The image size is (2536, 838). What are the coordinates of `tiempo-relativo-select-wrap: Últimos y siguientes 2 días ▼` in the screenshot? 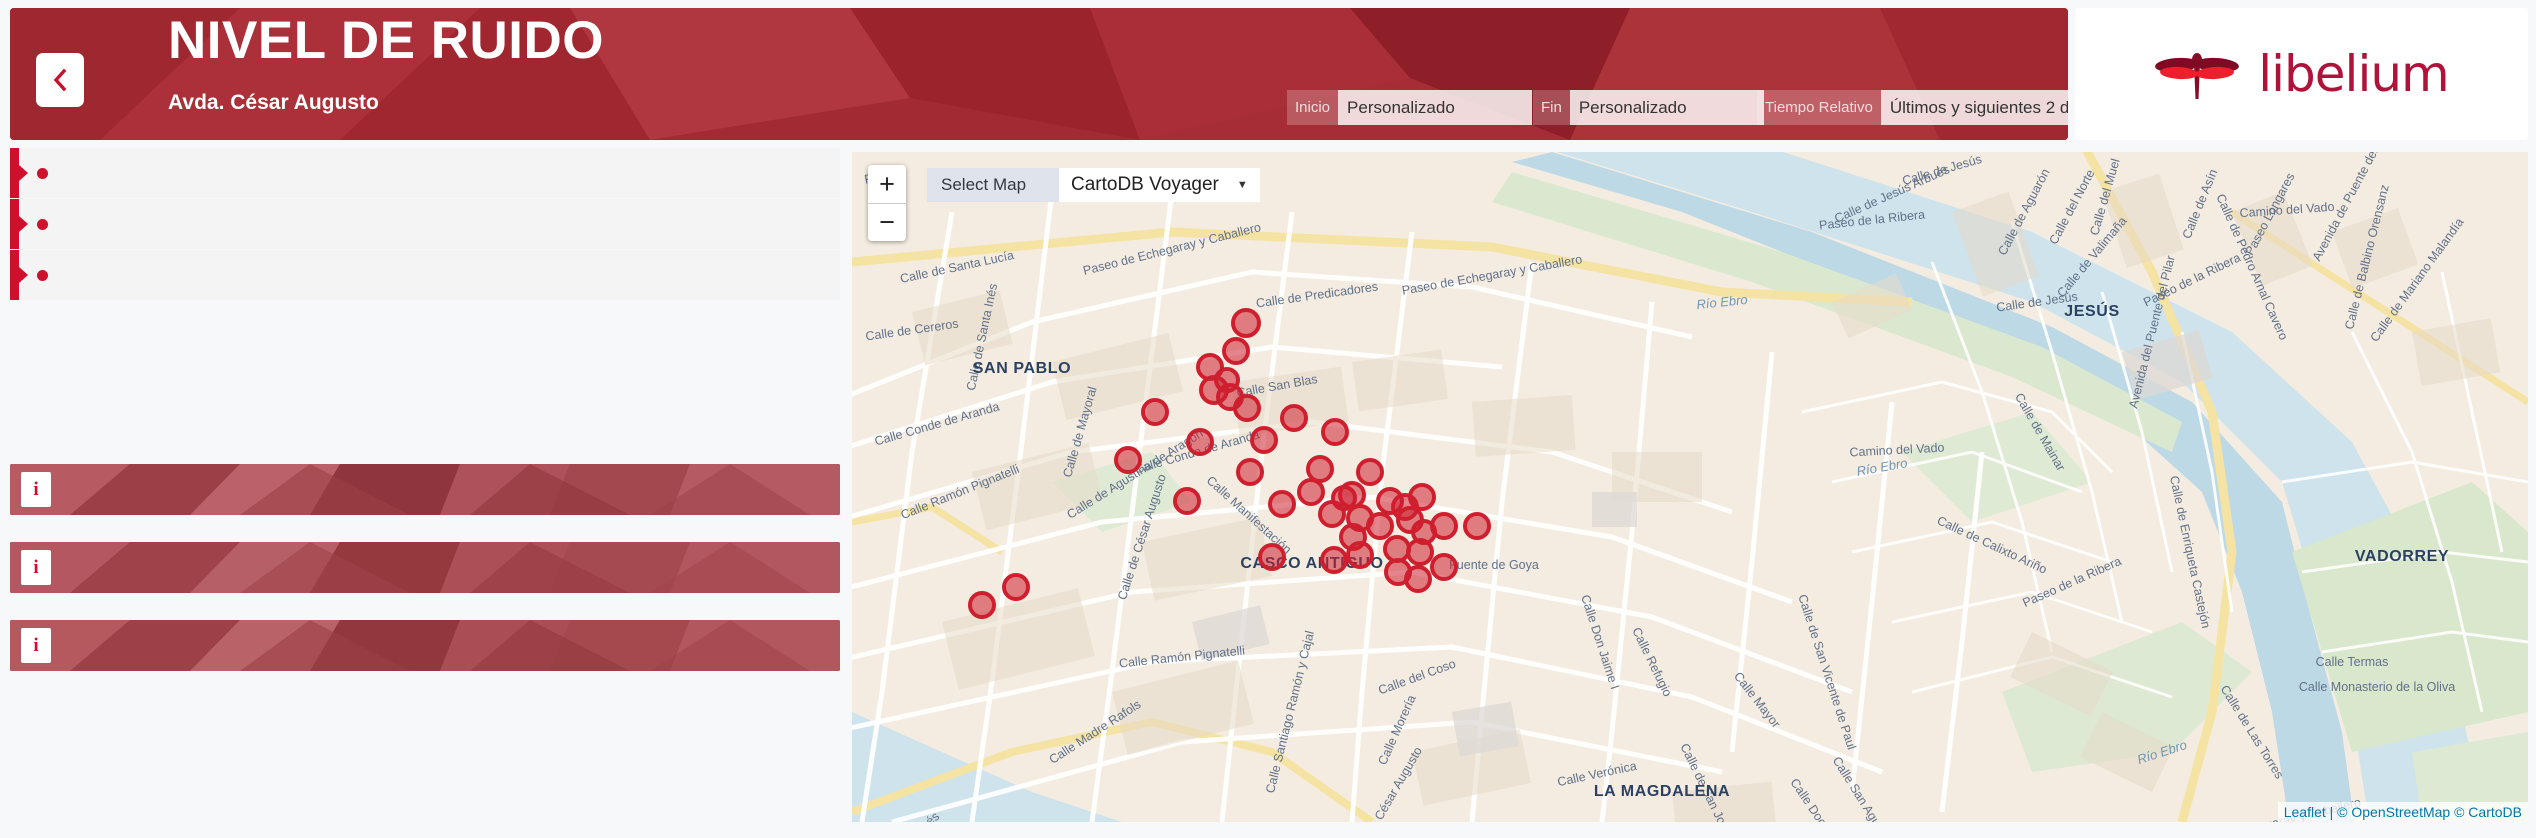 It's located at (1974, 107).